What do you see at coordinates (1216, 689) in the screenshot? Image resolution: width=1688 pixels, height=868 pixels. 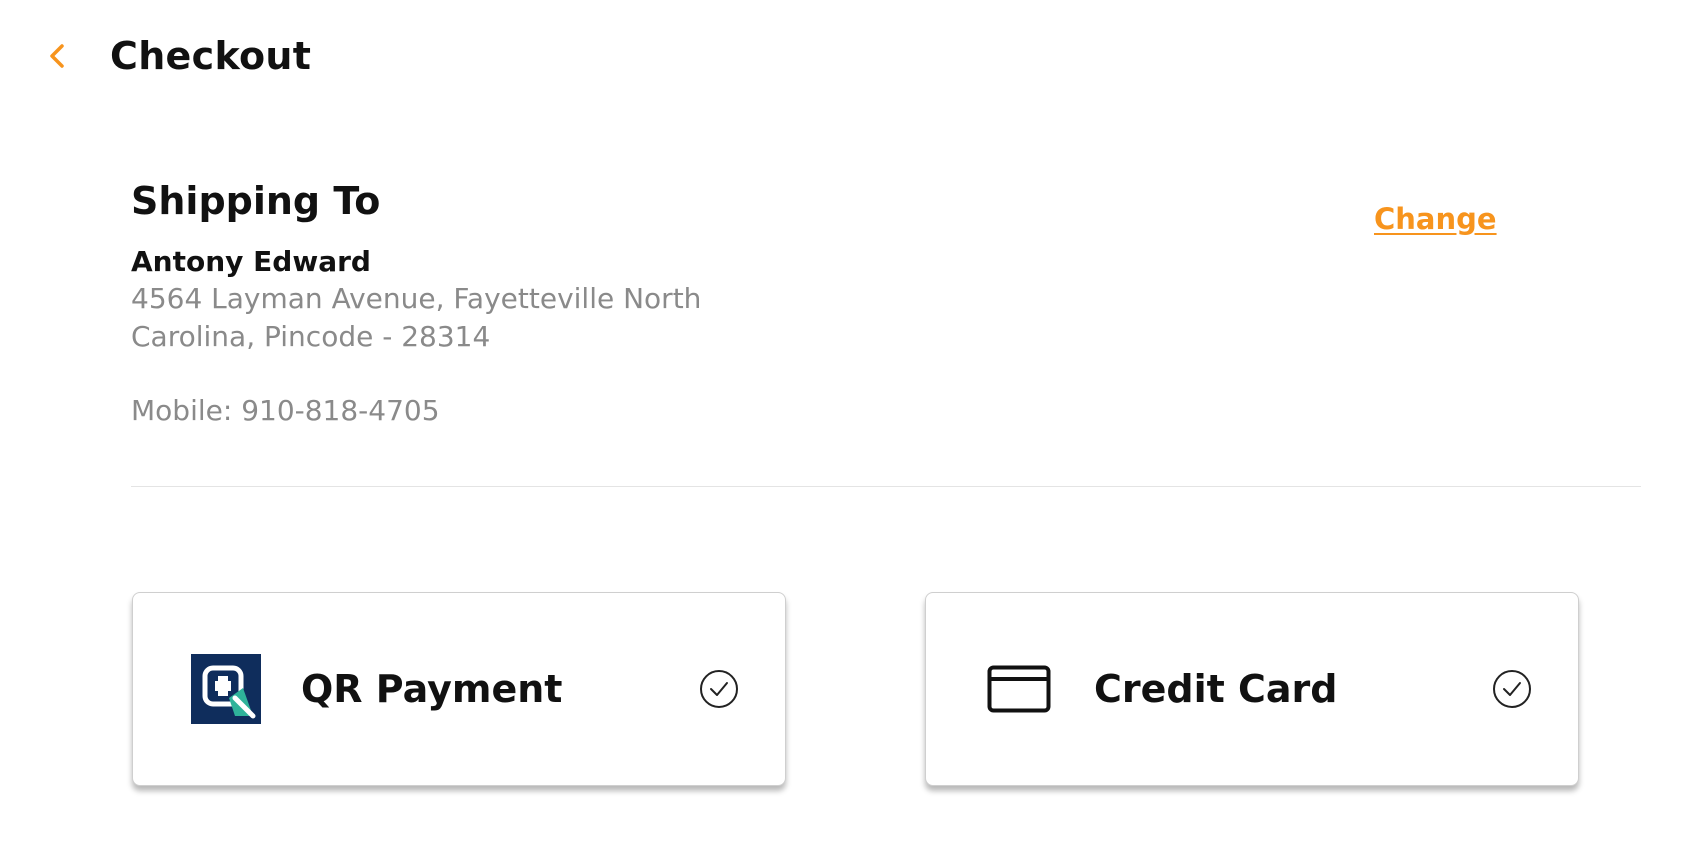 I see `payment-option-label: Credit Card` at bounding box center [1216, 689].